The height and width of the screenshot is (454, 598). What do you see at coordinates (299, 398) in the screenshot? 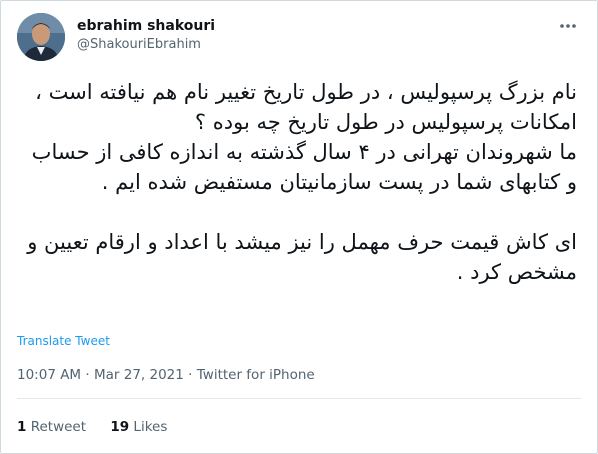
I see `divider` at bounding box center [299, 398].